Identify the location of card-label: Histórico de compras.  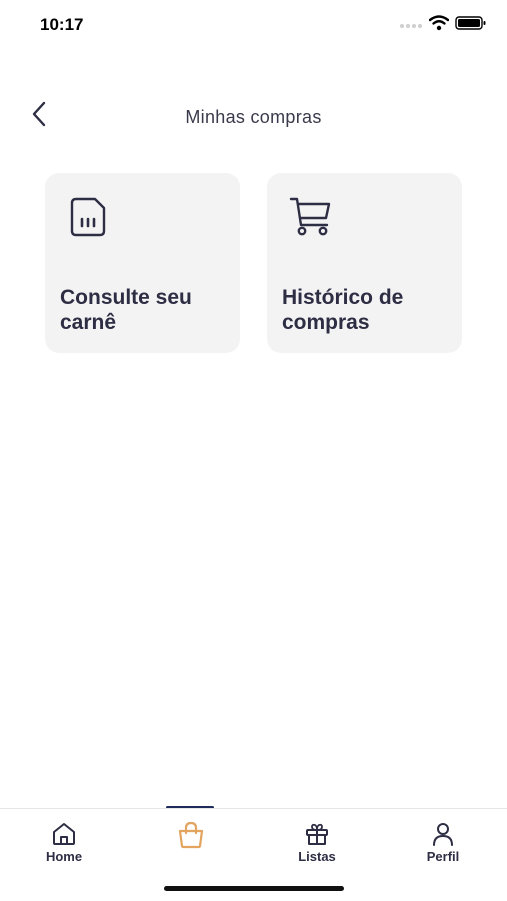
(343, 310).